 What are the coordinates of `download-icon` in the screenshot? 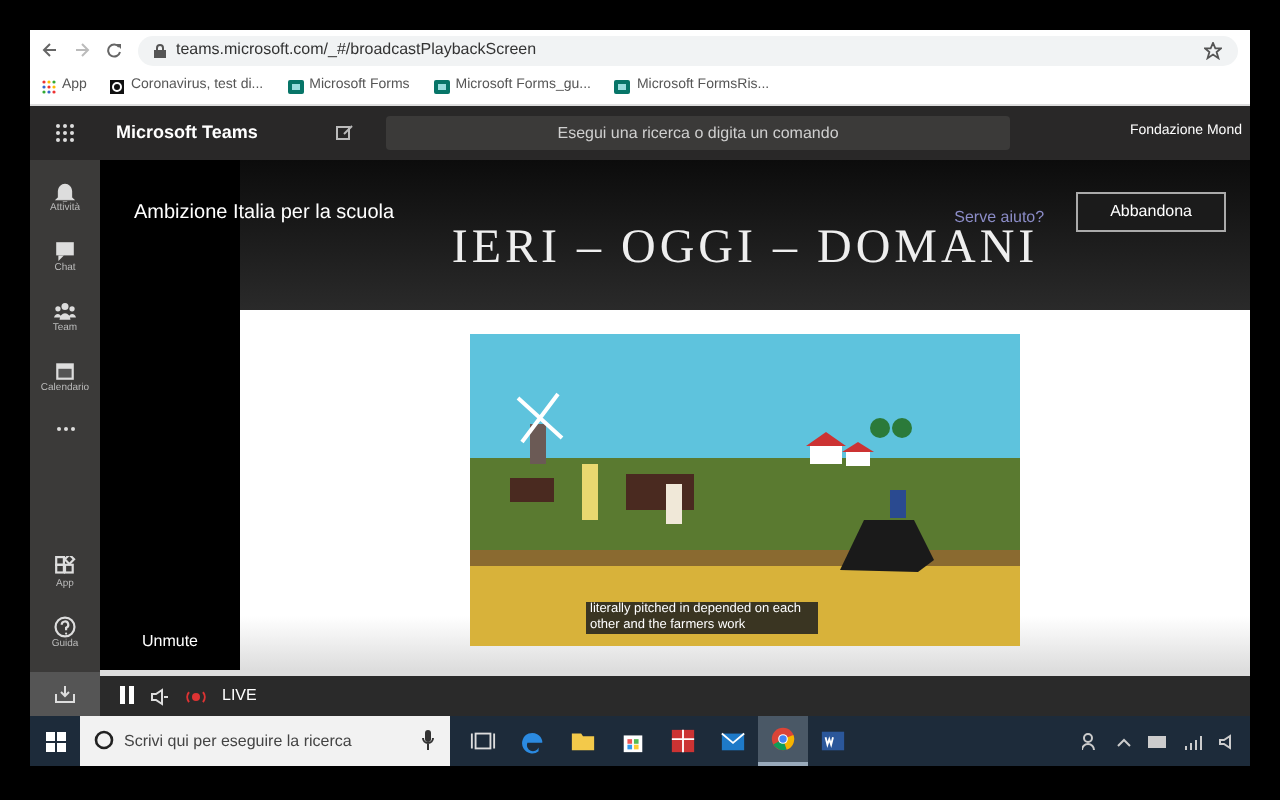 It's located at (65, 694).